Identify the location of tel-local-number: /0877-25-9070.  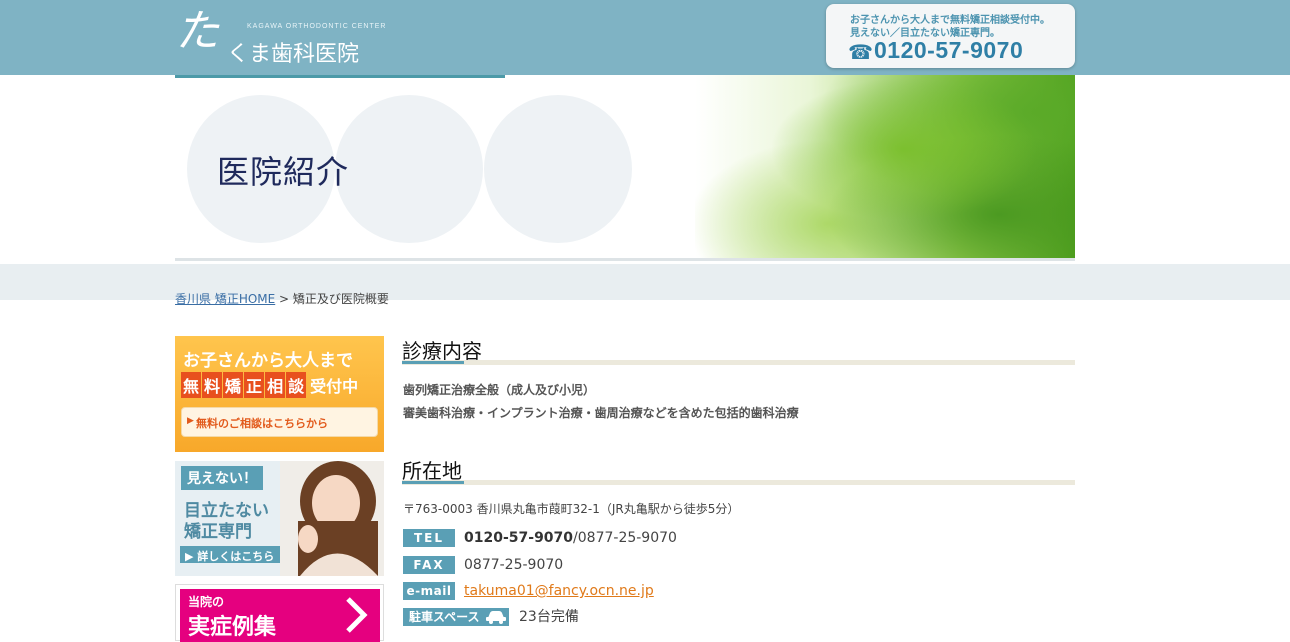
(625, 538).